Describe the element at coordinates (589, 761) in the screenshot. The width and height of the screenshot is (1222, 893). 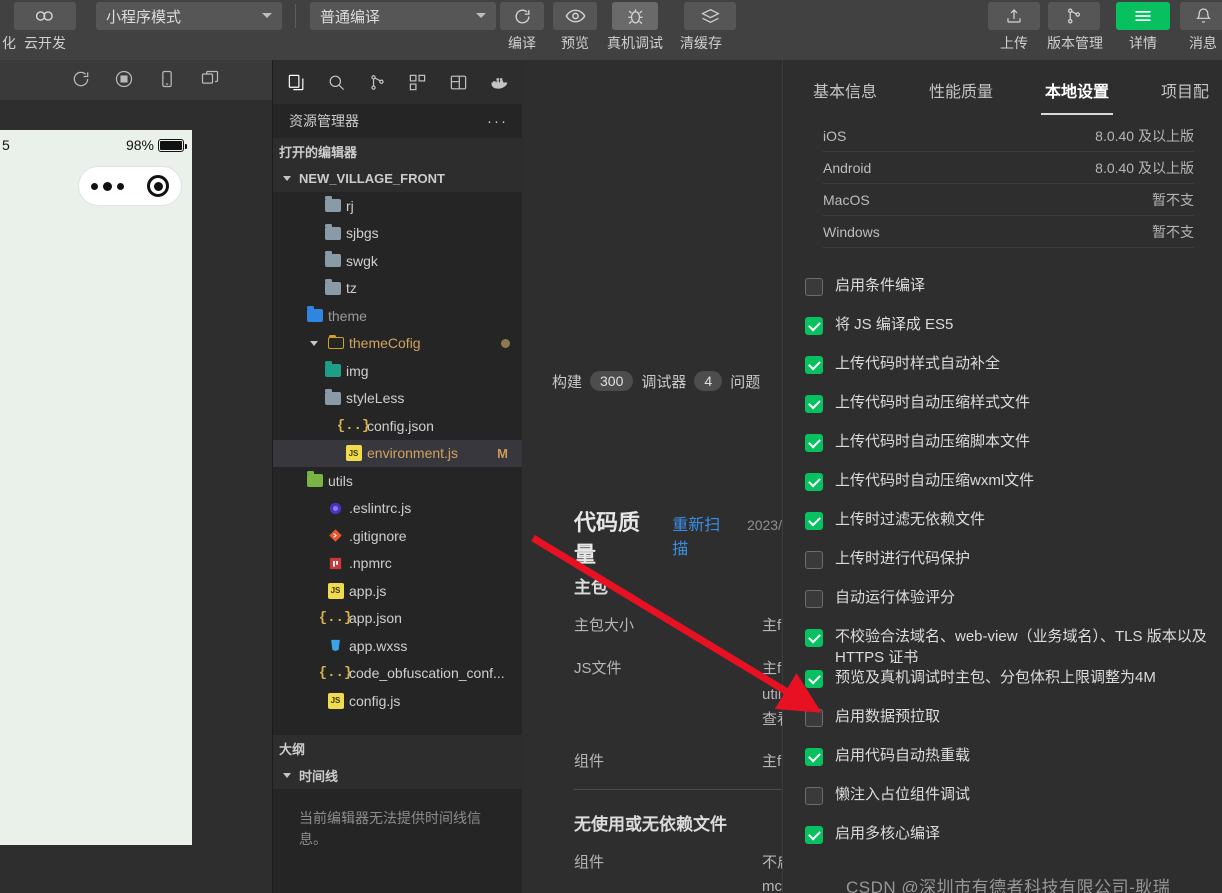
I see `row-component-key: 组件` at that location.